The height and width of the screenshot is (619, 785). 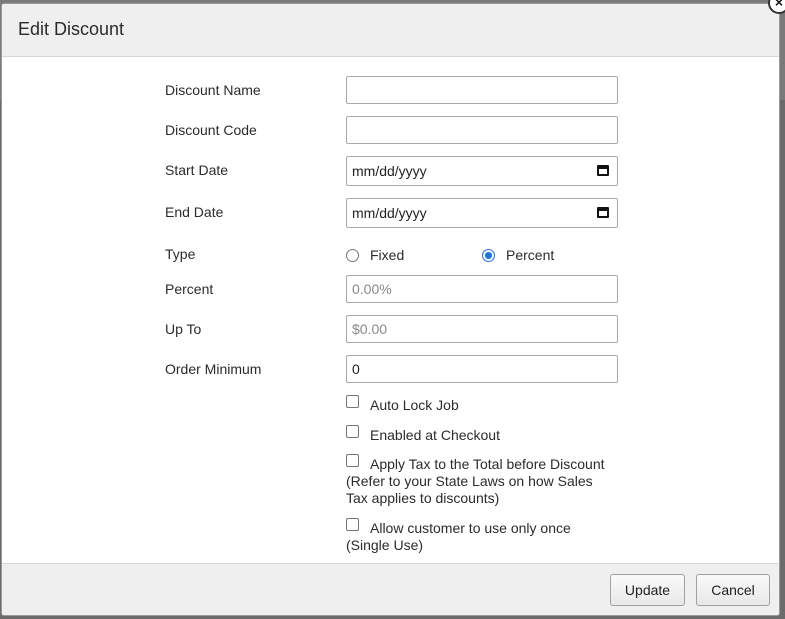 What do you see at coordinates (647, 590) in the screenshot?
I see `update-button: Update` at bounding box center [647, 590].